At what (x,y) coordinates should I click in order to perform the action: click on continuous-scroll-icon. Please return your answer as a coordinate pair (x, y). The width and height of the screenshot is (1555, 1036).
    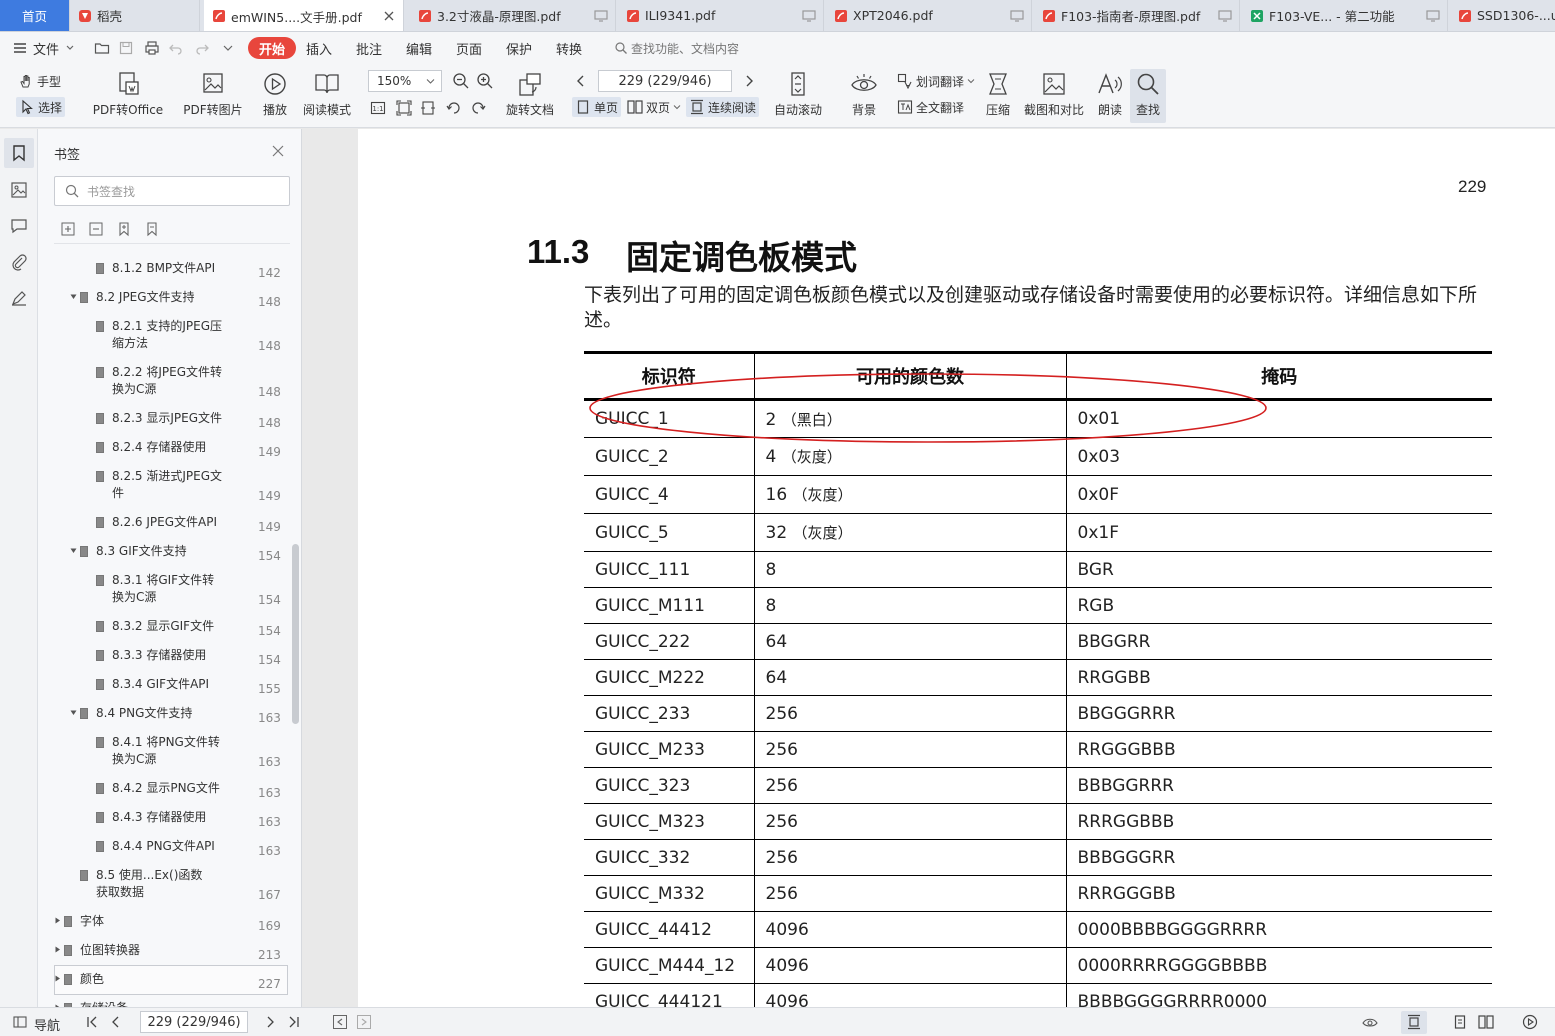
    Looking at the image, I should click on (1414, 1022).